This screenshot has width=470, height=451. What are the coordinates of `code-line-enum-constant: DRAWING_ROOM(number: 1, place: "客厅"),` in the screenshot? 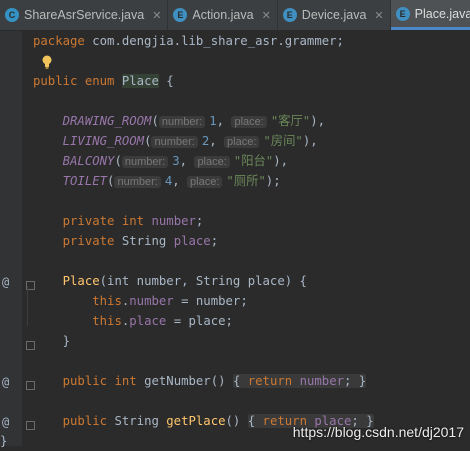 It's located at (194, 121).